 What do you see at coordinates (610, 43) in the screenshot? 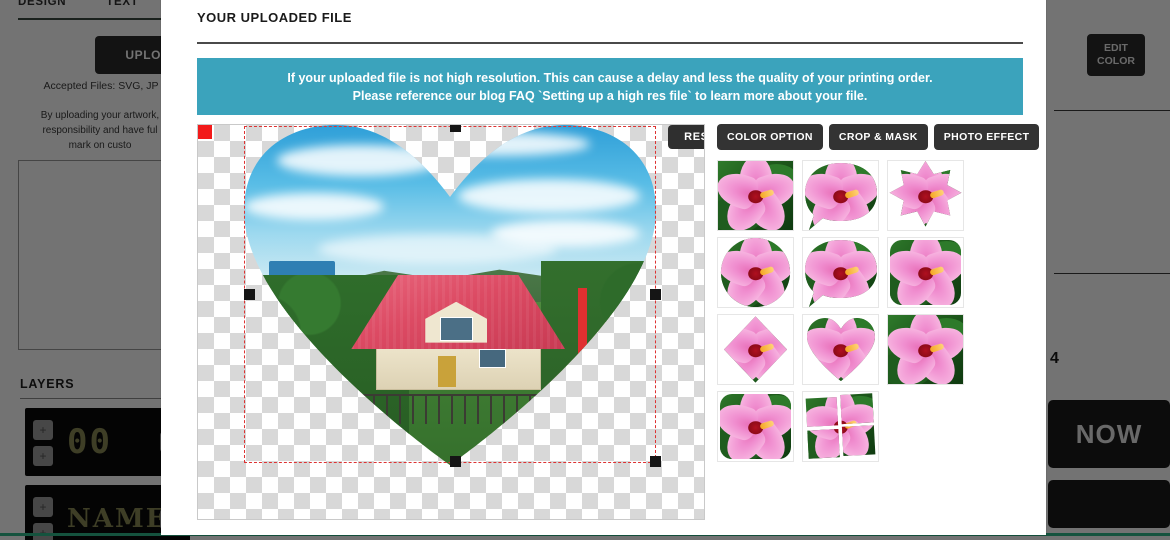
I see `modal-title-divider` at bounding box center [610, 43].